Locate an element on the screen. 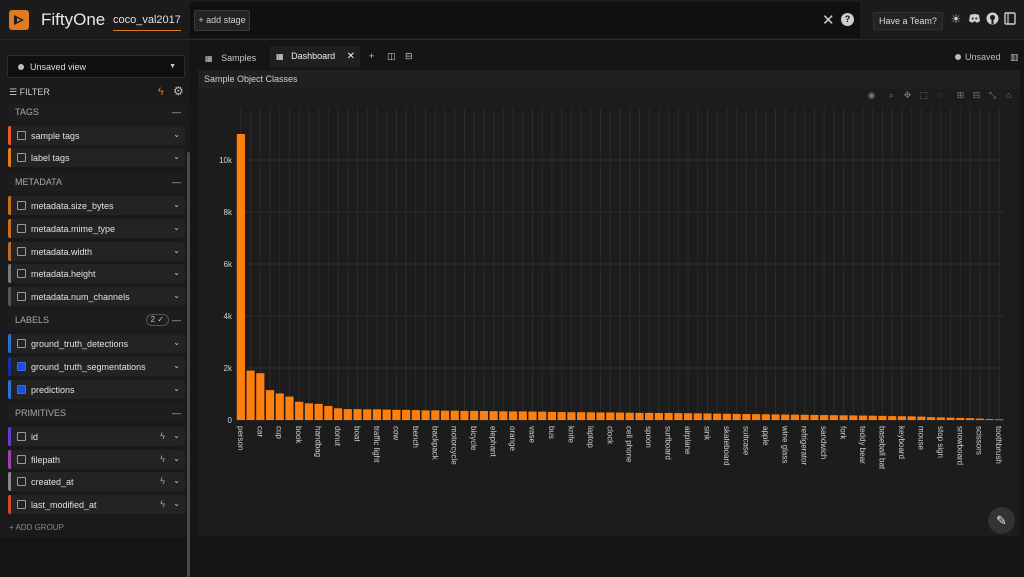 This screenshot has width=1024, height=577. add-group-button: + ADD GROUP is located at coordinates (36, 527).